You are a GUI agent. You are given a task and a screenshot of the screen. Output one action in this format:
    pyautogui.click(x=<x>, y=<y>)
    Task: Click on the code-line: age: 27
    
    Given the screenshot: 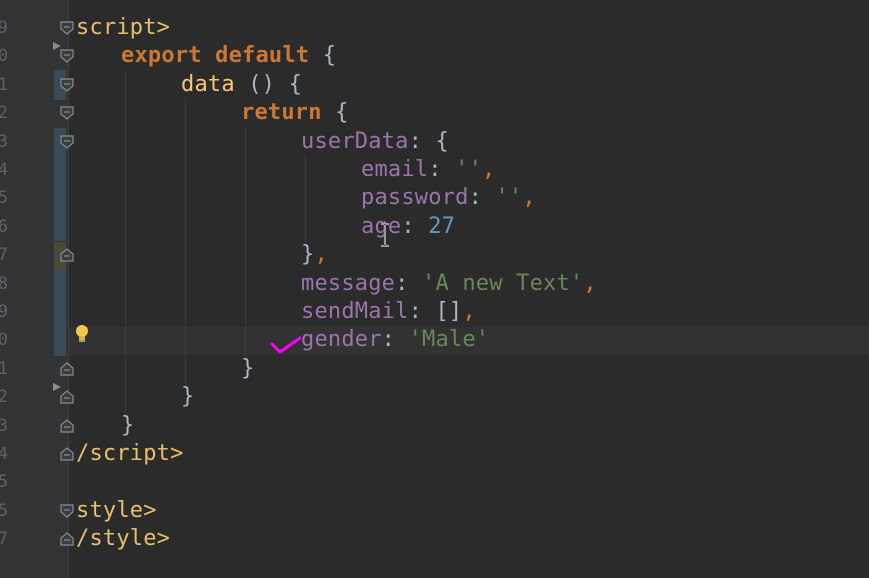 What is the action you would take?
    pyautogui.click(x=408, y=227)
    